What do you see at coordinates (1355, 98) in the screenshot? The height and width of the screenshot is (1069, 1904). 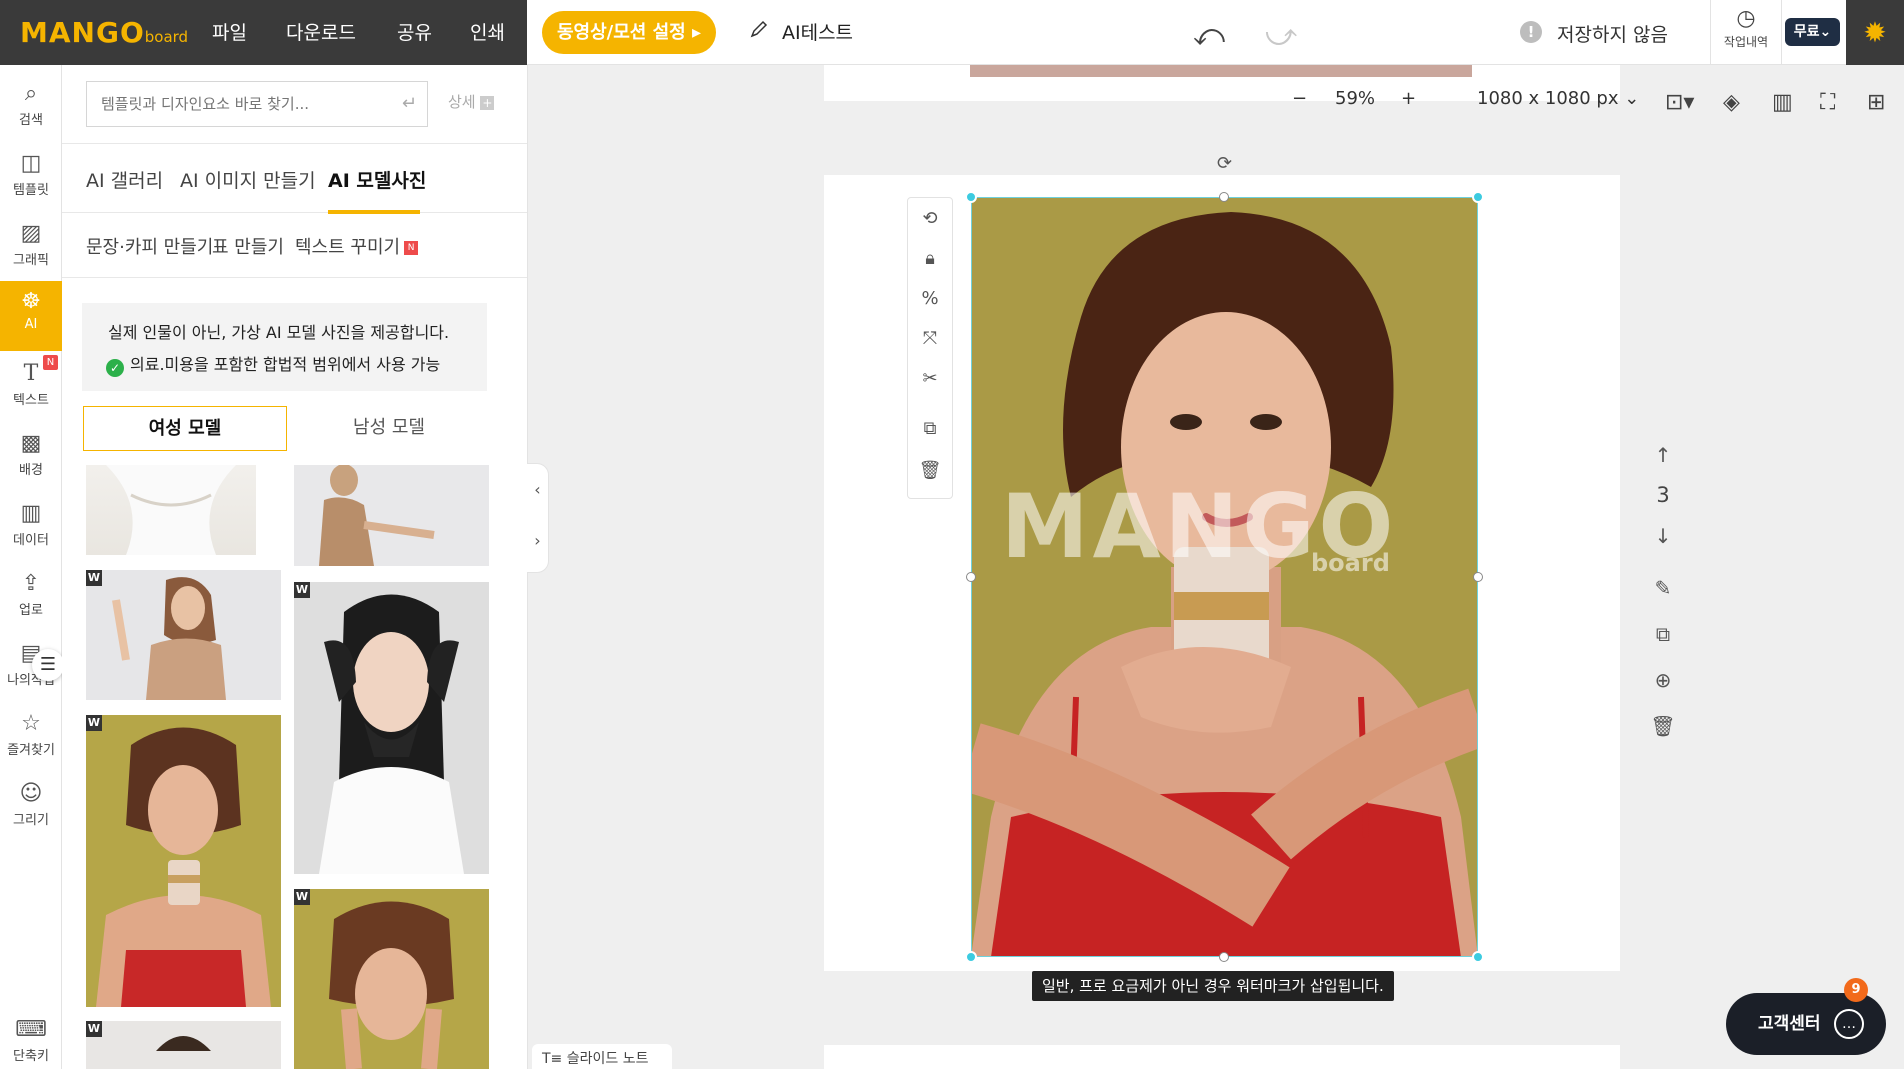 I see `zoom-value: 59%` at bounding box center [1355, 98].